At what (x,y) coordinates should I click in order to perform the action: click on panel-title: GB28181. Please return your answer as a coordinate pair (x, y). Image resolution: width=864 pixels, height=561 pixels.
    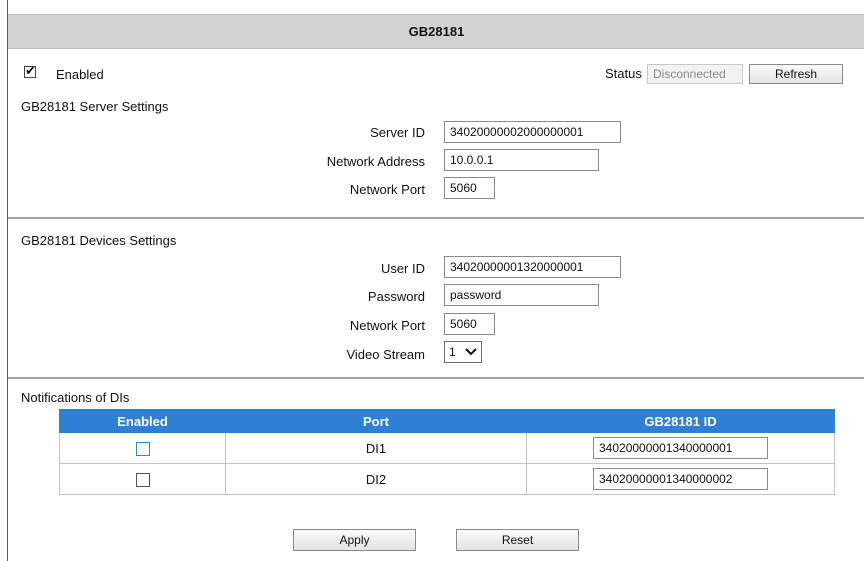
    Looking at the image, I should click on (436, 31).